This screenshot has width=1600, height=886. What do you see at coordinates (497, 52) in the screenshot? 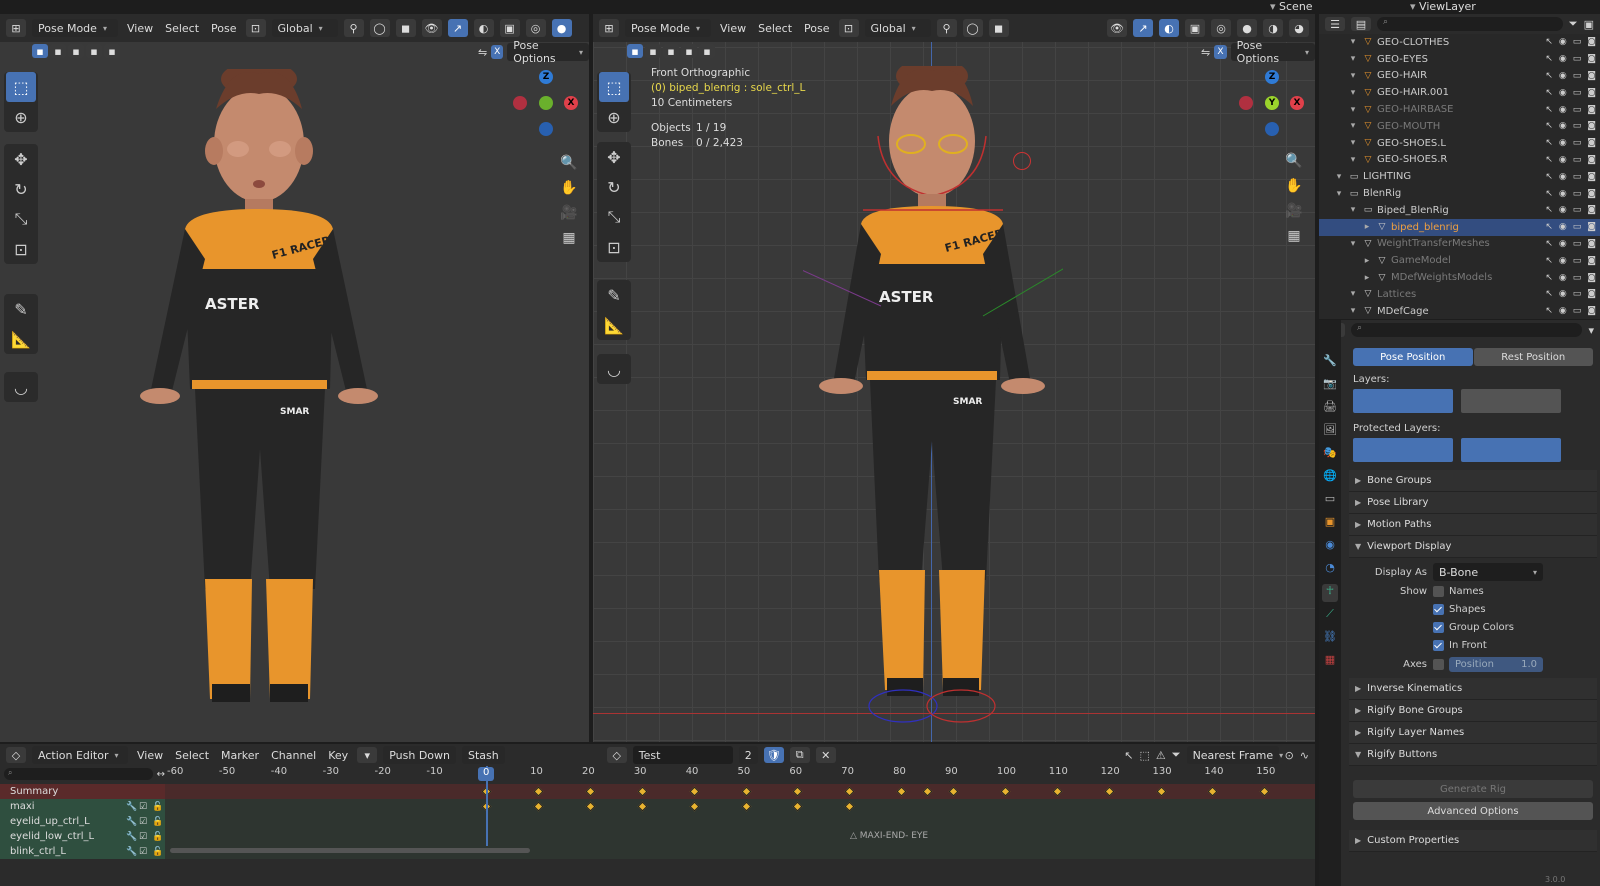
I see `mirror-x-toggle: X` at bounding box center [497, 52].